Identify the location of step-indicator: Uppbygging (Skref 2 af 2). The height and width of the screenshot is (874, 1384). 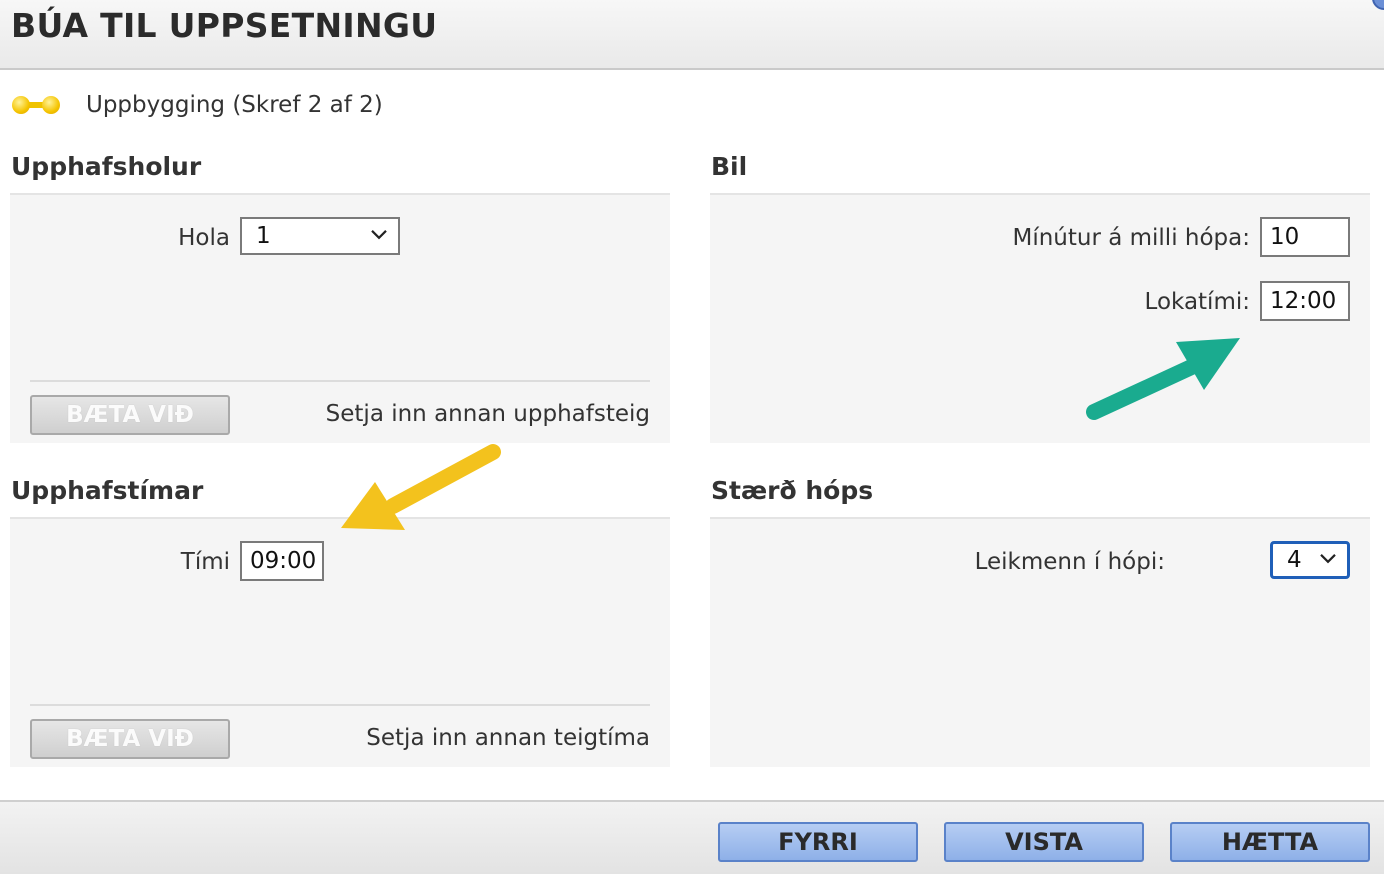
(197, 105).